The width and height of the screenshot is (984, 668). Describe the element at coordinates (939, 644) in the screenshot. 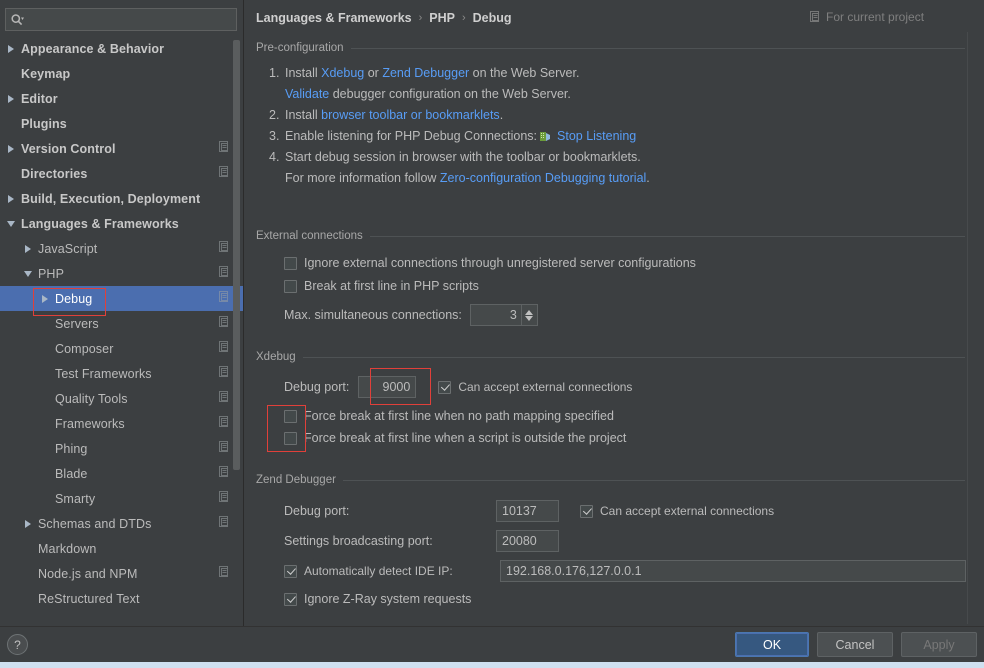

I see `apply-button: Apply` at that location.